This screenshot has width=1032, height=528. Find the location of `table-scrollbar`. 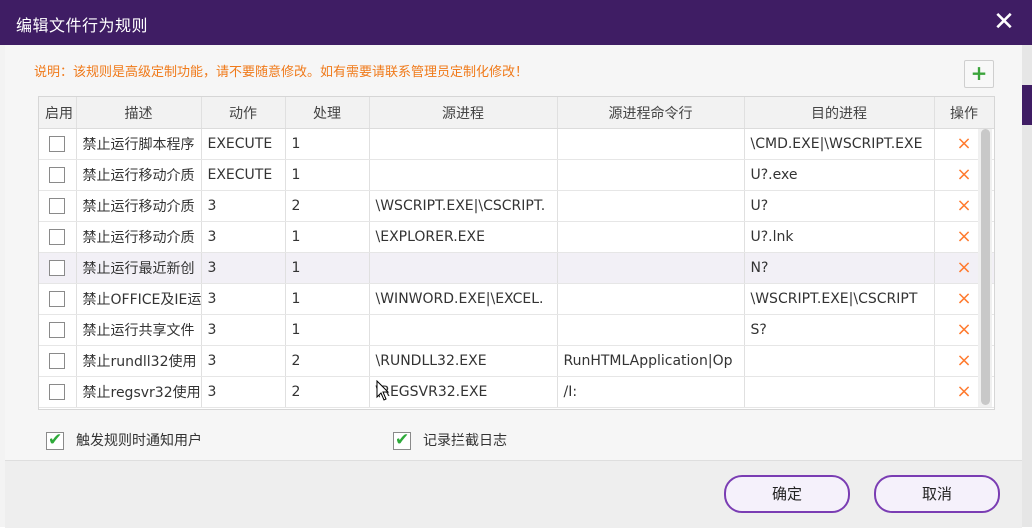

table-scrollbar is located at coordinates (985, 268).